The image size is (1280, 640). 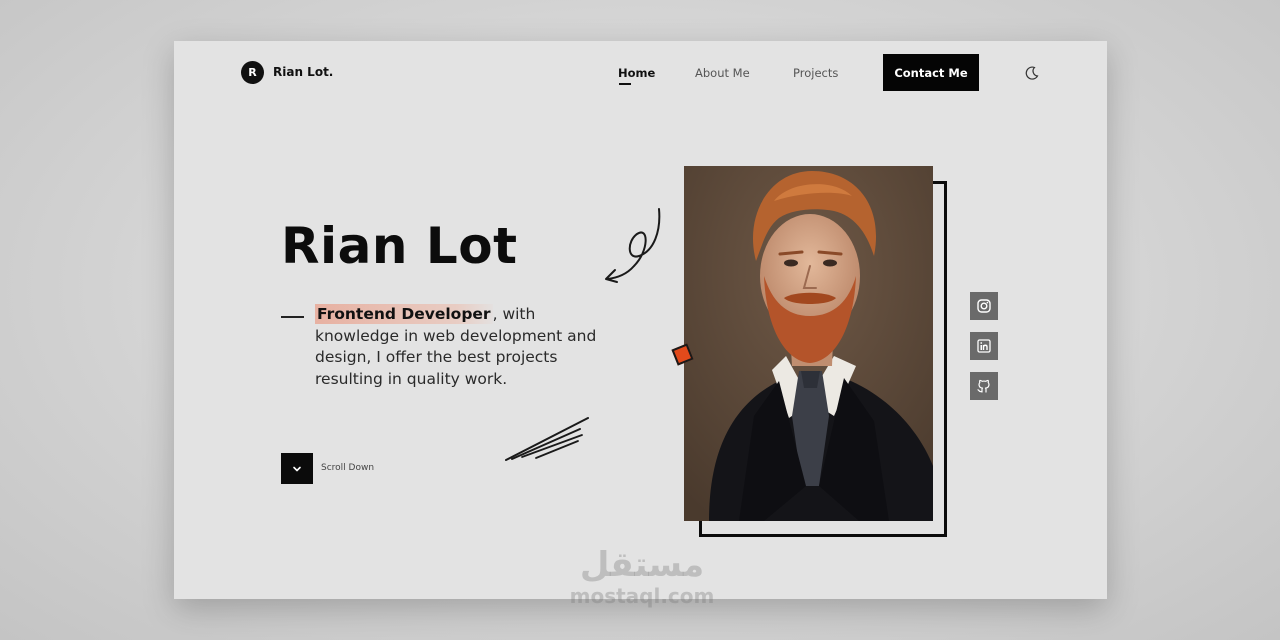 I want to click on scribble-doodle, so click(x=547, y=439).